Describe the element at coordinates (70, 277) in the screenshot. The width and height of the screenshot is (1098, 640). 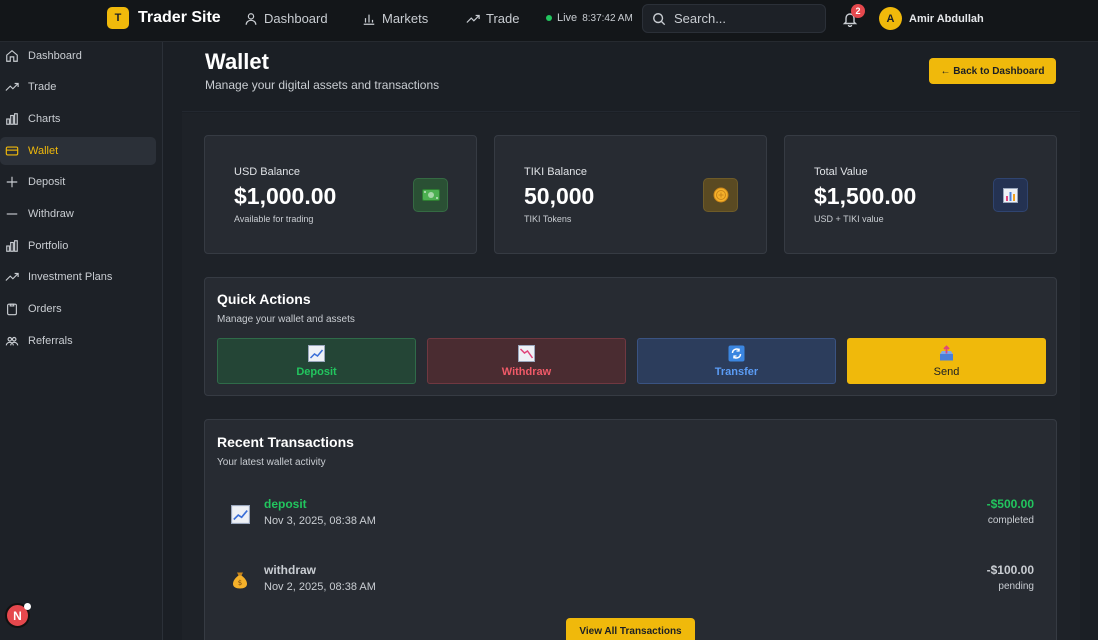
I see `sidebar-item-label: Investment Plans` at that location.